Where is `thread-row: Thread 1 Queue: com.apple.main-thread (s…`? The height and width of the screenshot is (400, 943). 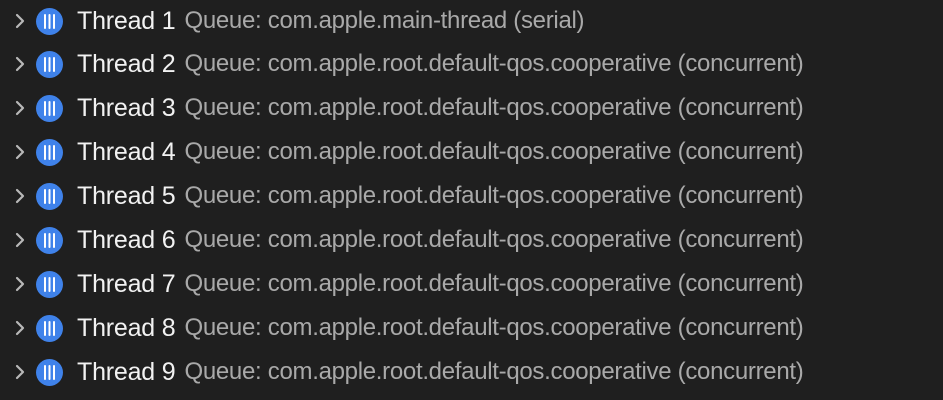
thread-row: Thread 1 Queue: com.apple.main-thread (s… is located at coordinates (471, 21).